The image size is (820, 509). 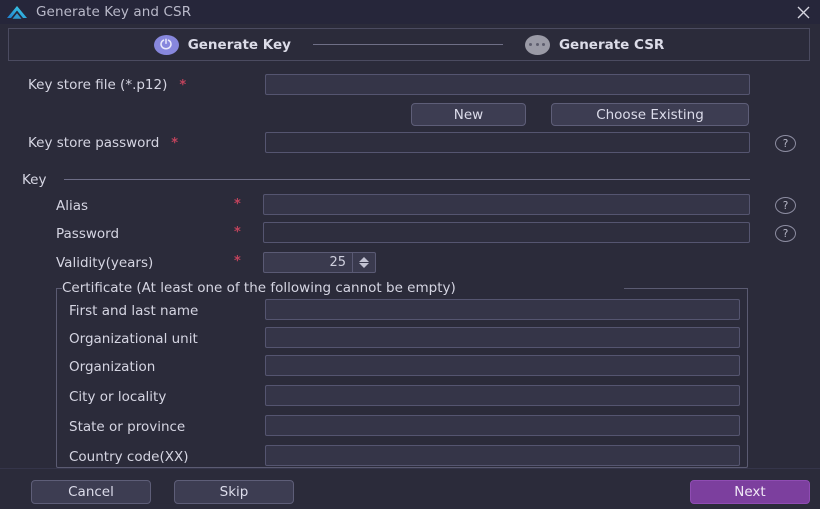 I want to click on step-generate-key: Generate Key, so click(x=222, y=44).